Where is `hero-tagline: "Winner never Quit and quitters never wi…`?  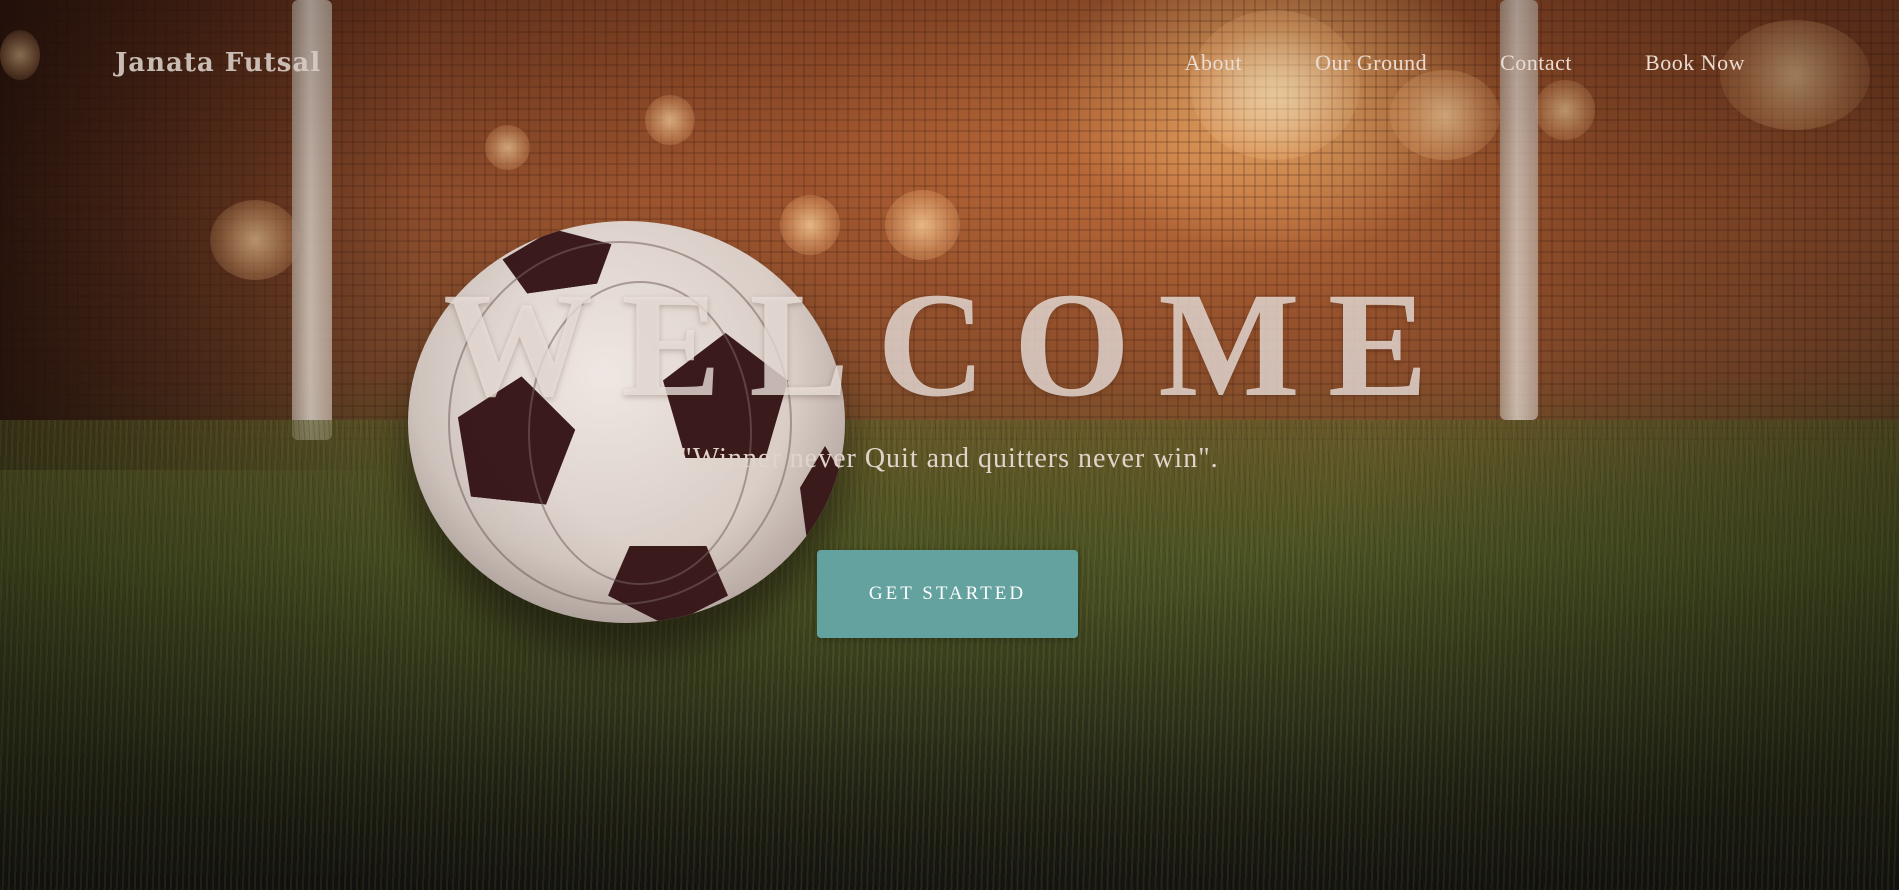
hero-tagline: "Winner never Quit and quitters never wi… is located at coordinates (949, 458).